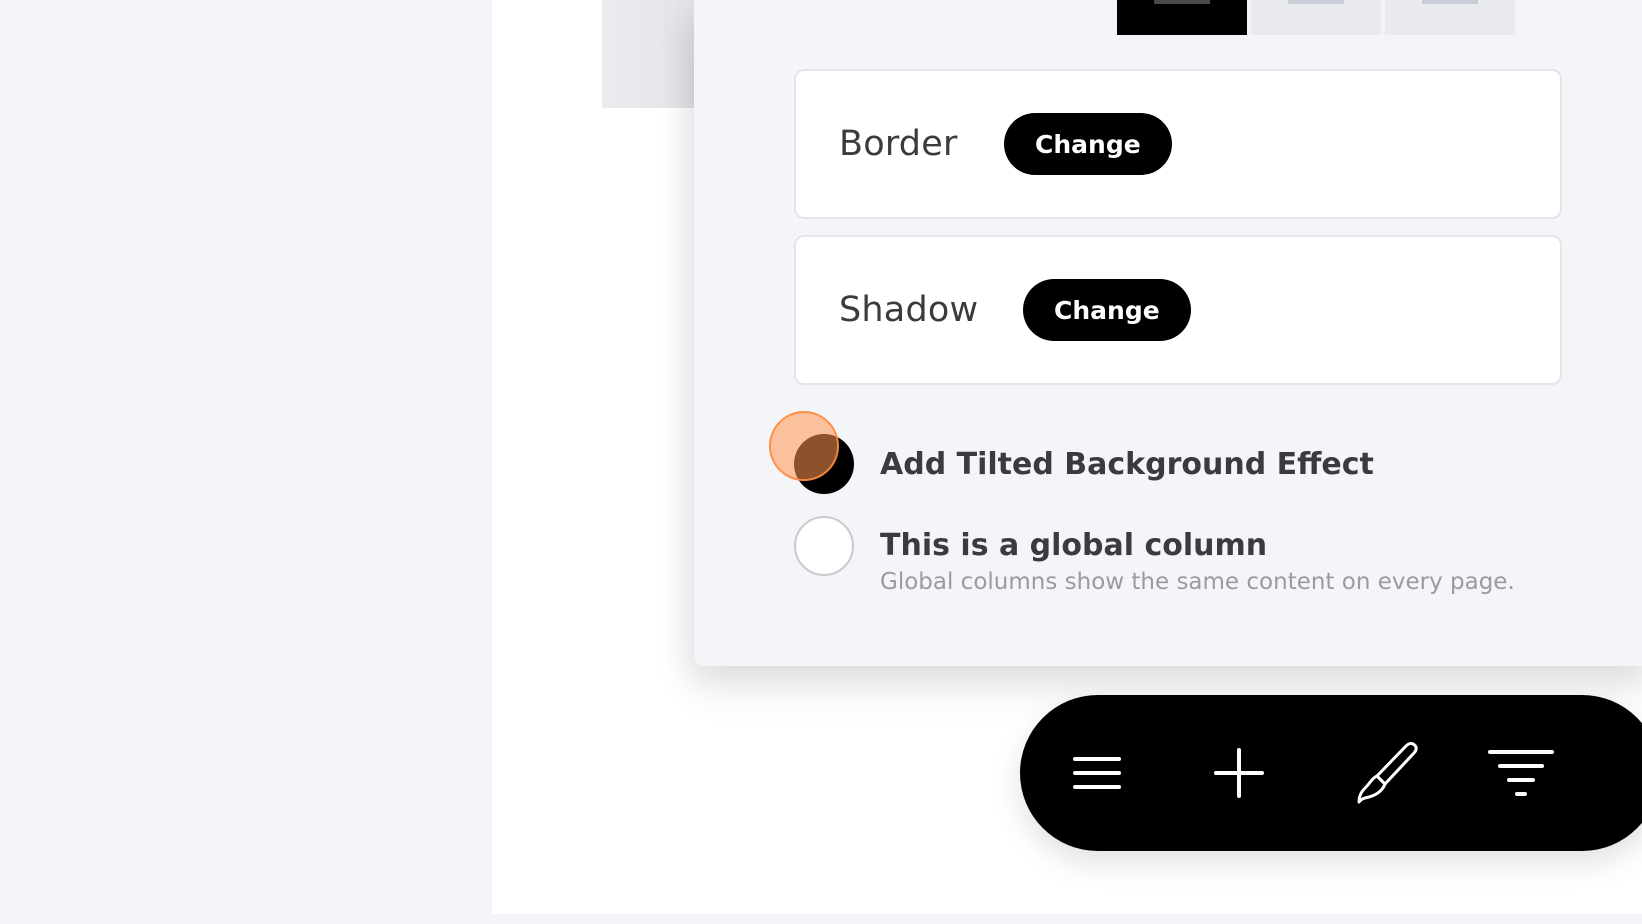 This screenshot has height=924, width=1642. What do you see at coordinates (821, 919) in the screenshot?
I see `bottom-strip` at bounding box center [821, 919].